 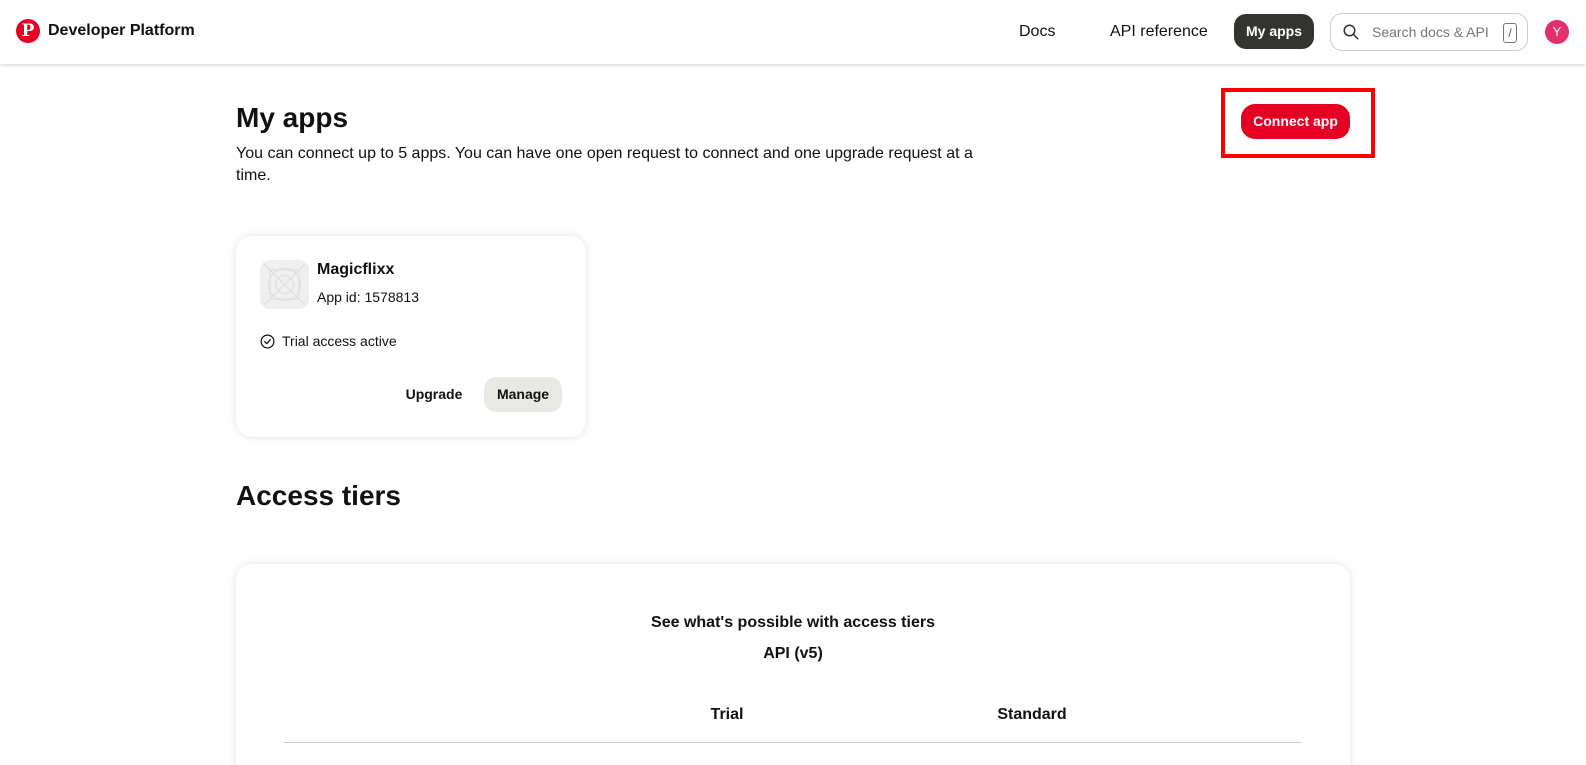 I want to click on search-input, so click(x=1438, y=32).